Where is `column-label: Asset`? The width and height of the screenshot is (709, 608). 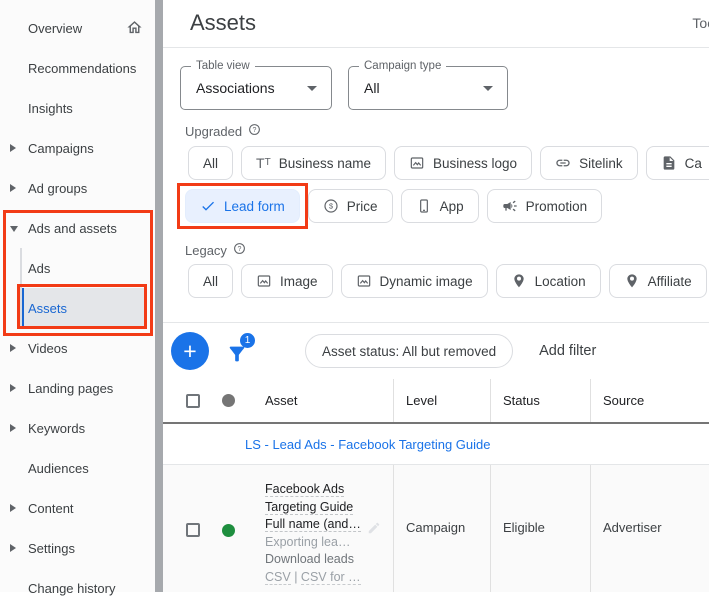 column-label: Asset is located at coordinates (281, 400).